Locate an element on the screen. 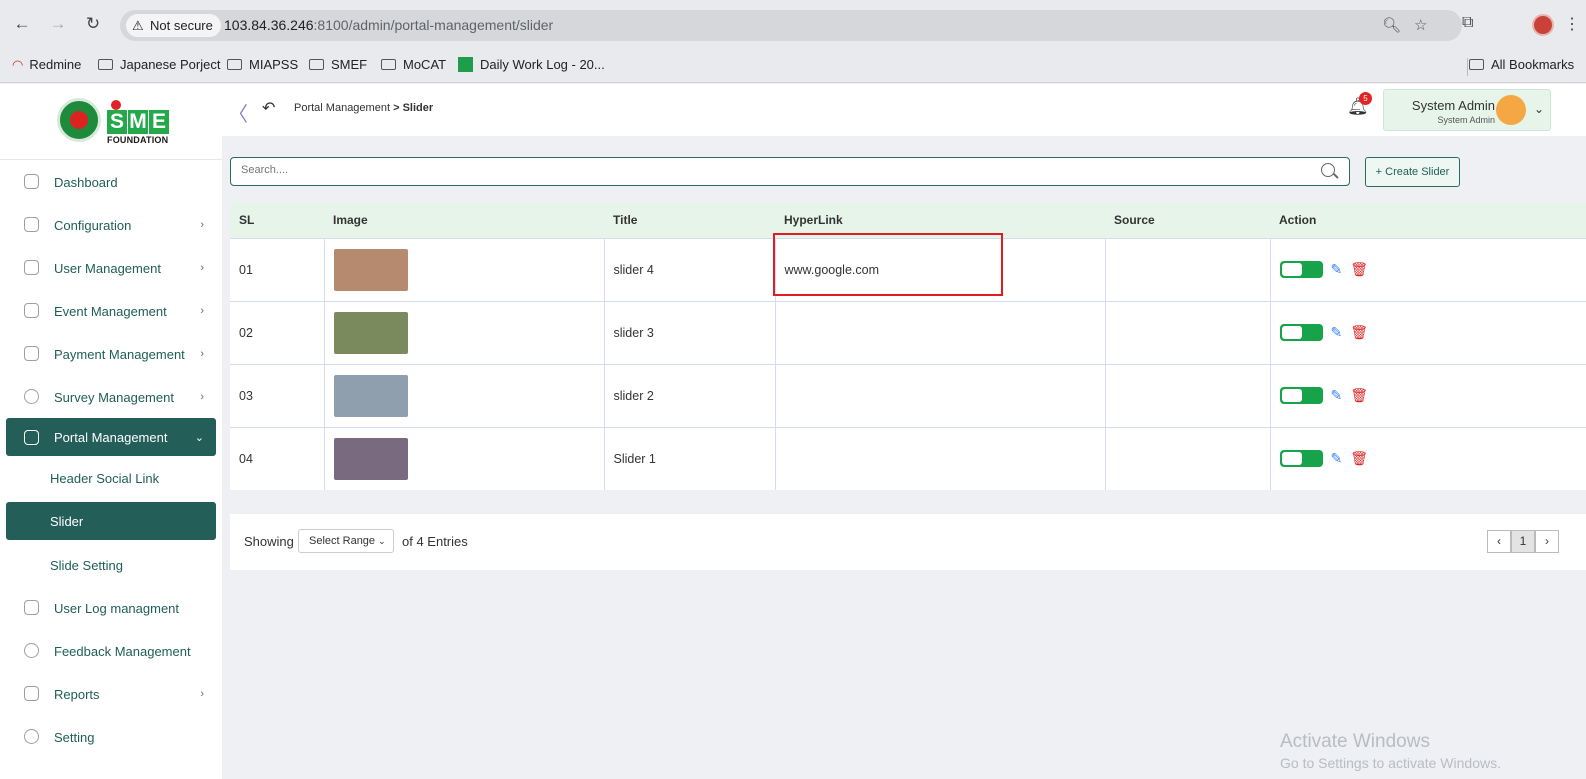 The height and width of the screenshot is (779, 1586). sidebar-subitem-slider: Slider is located at coordinates (111, 521).